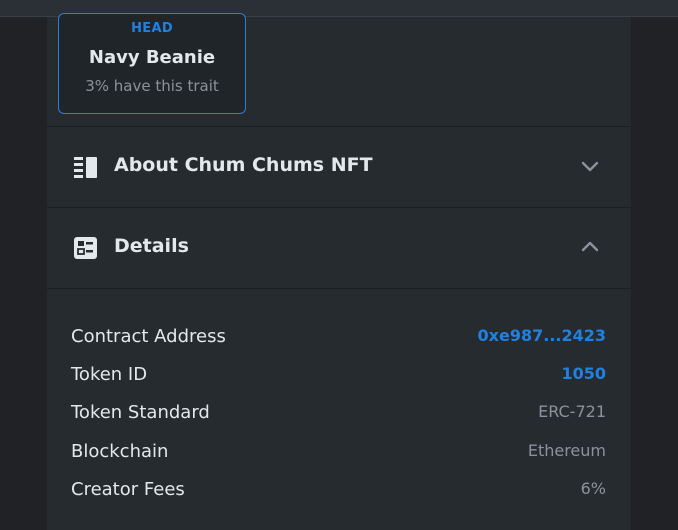 The height and width of the screenshot is (530, 678). What do you see at coordinates (140, 412) in the screenshot?
I see `detail-label: Token Standard` at bounding box center [140, 412].